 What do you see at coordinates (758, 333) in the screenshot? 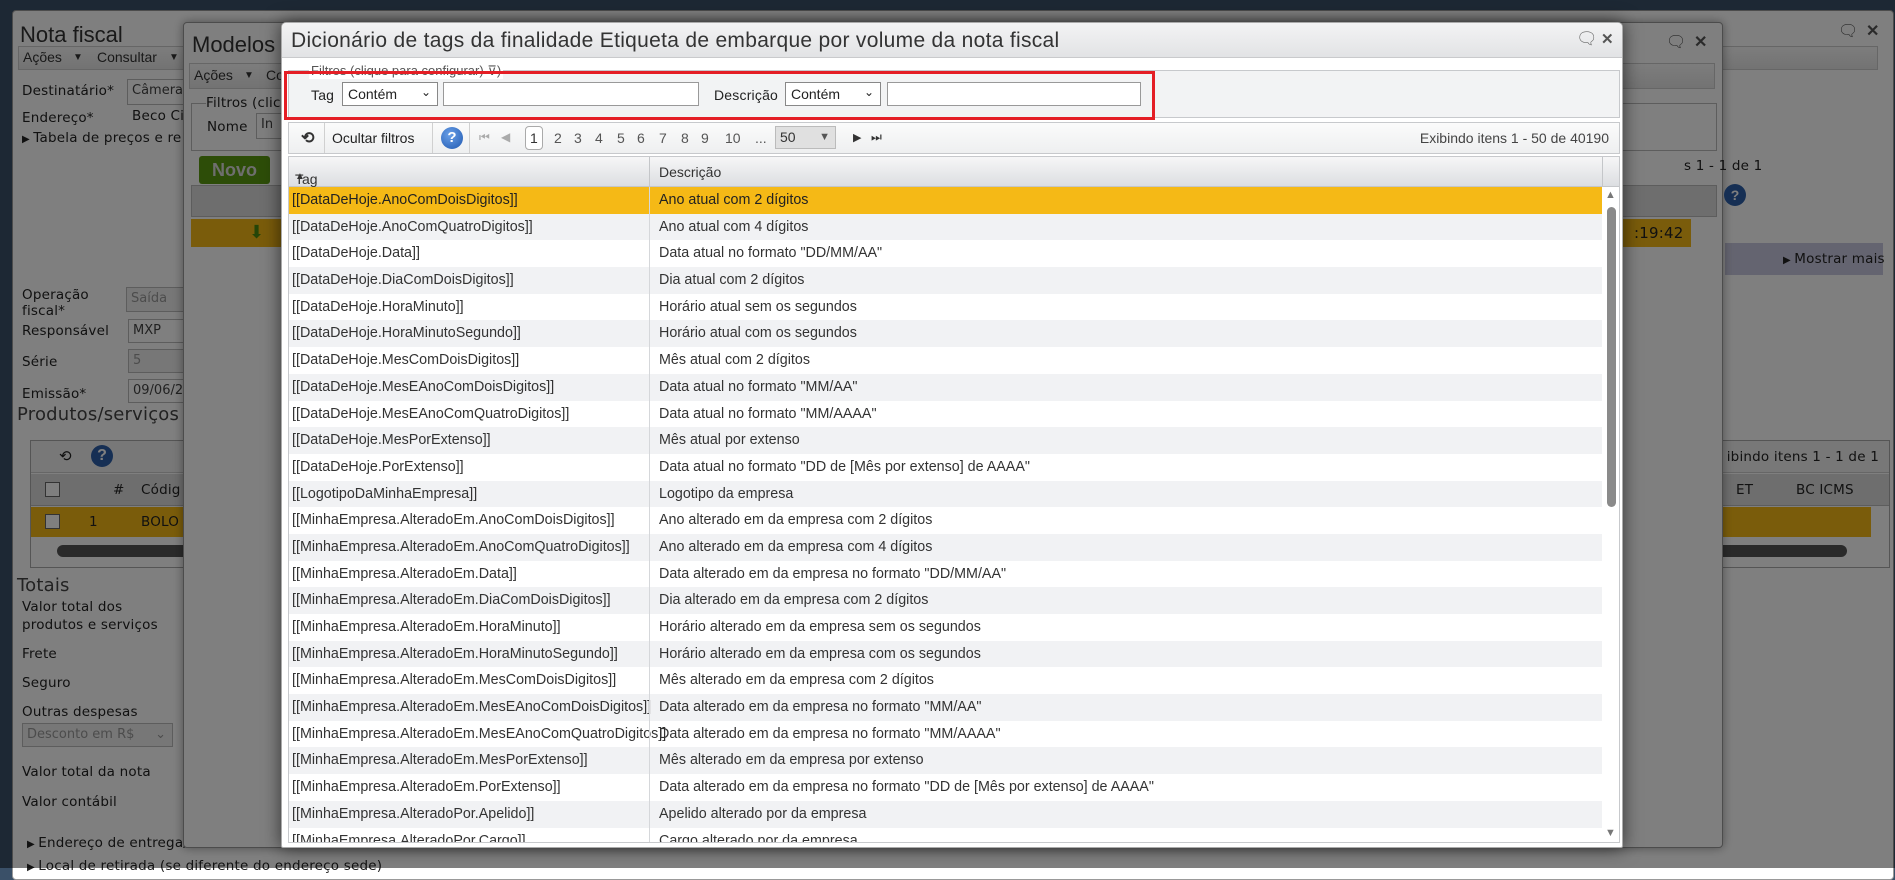
I see `cell-descricao: Horário atual com os segundos` at bounding box center [758, 333].